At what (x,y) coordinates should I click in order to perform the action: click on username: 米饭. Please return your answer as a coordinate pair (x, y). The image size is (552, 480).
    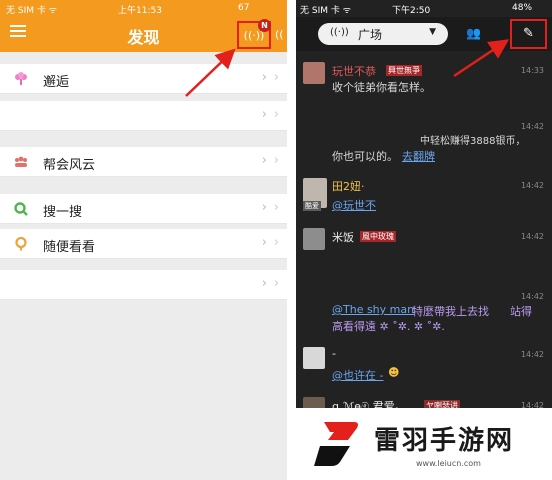
    Looking at the image, I should click on (343, 237).